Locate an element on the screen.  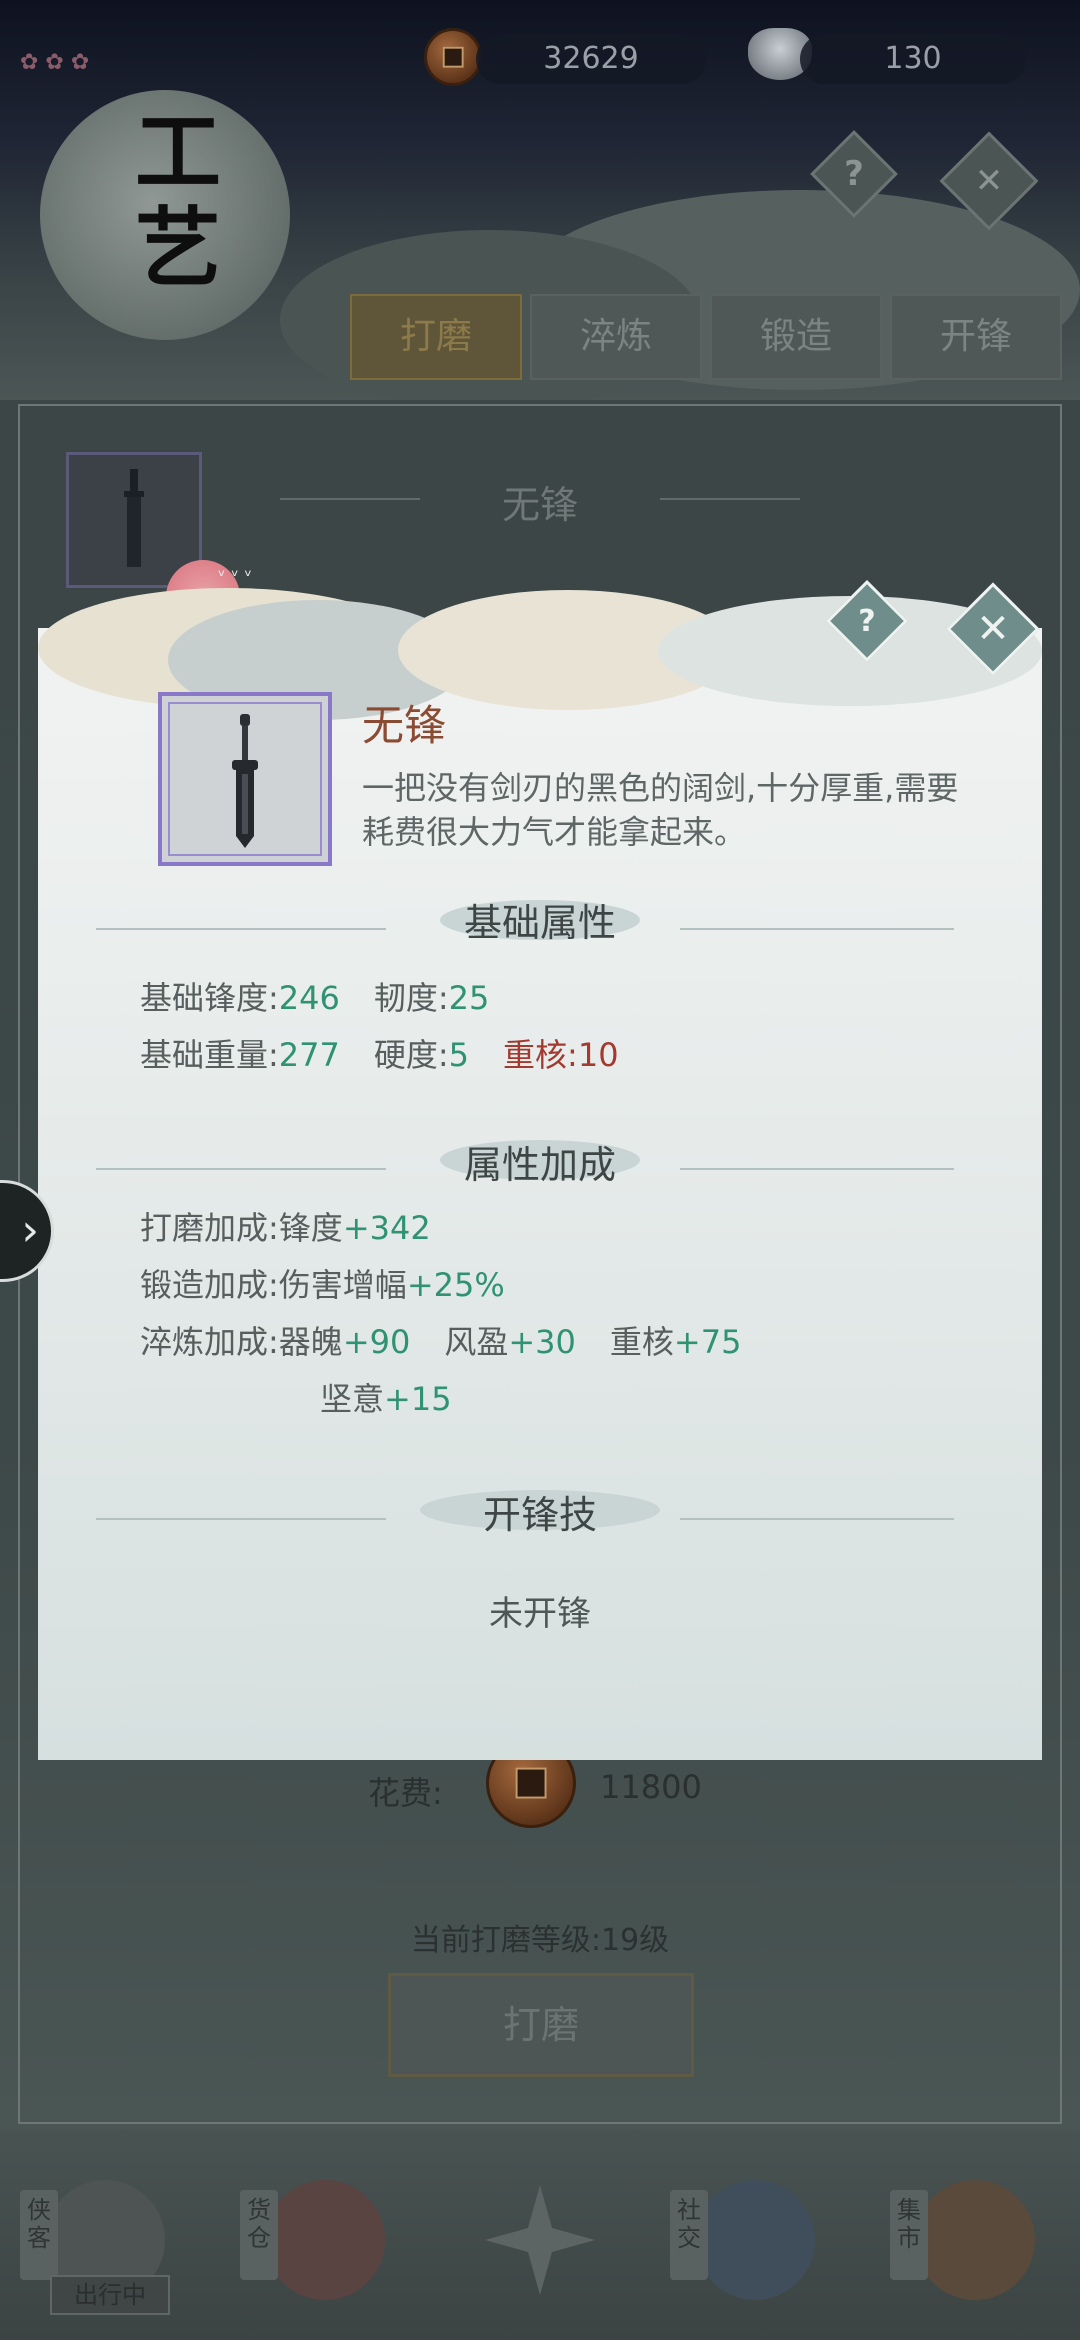
bonus-forge-row: 锻造加成:伤害增幅+25% is located at coordinates (322, 1285).